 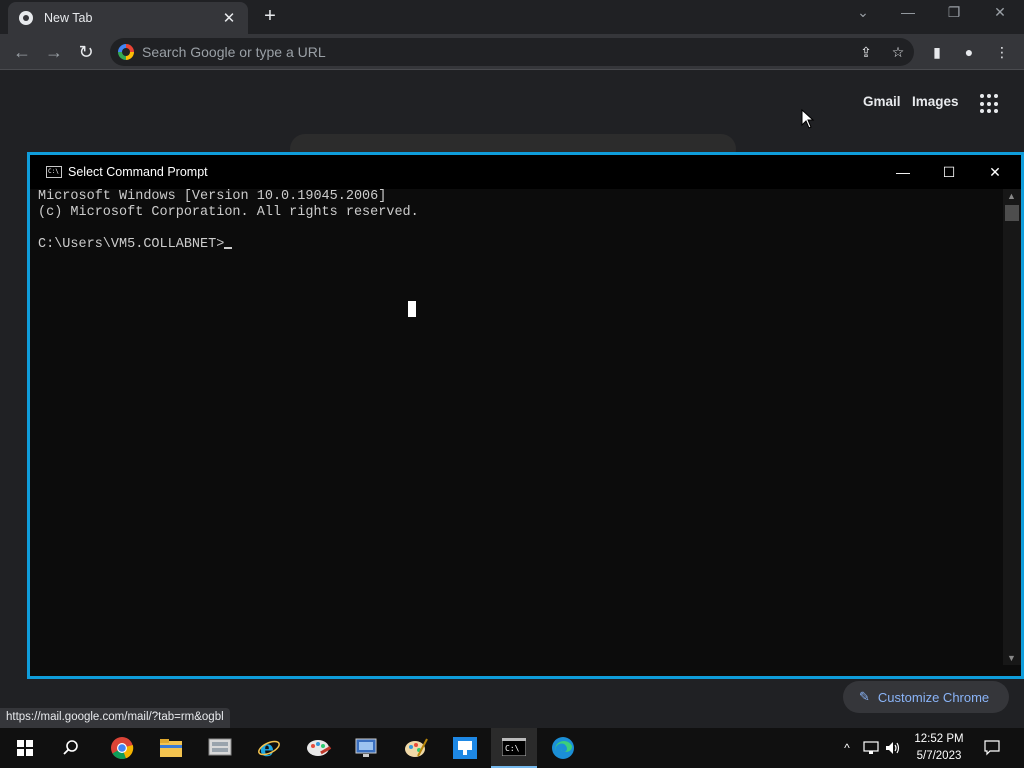 I want to click on remote-desktop-icon, so click(x=366, y=747).